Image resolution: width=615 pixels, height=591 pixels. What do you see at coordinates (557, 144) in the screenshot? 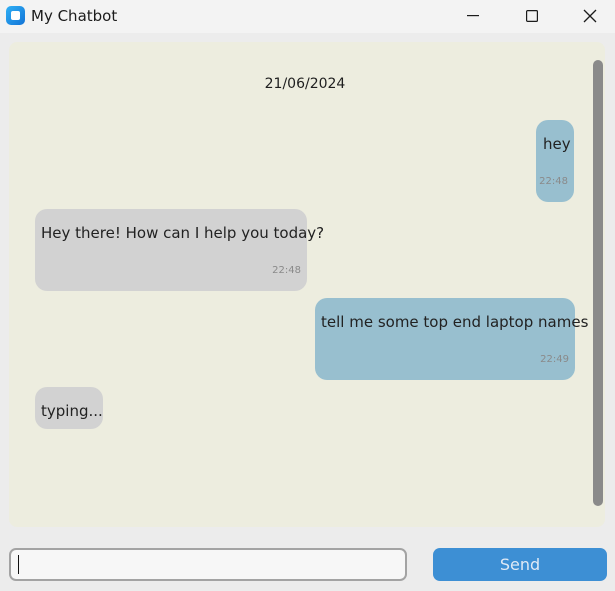
I see `message-text: hey` at bounding box center [557, 144].